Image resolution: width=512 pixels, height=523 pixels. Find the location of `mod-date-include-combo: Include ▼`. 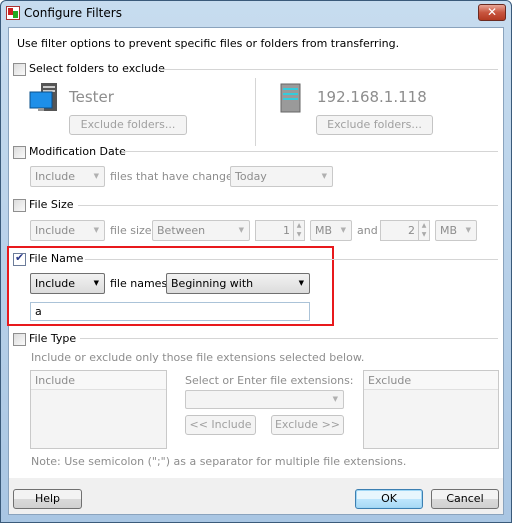

mod-date-include-combo: Include ▼ is located at coordinates (67, 176).